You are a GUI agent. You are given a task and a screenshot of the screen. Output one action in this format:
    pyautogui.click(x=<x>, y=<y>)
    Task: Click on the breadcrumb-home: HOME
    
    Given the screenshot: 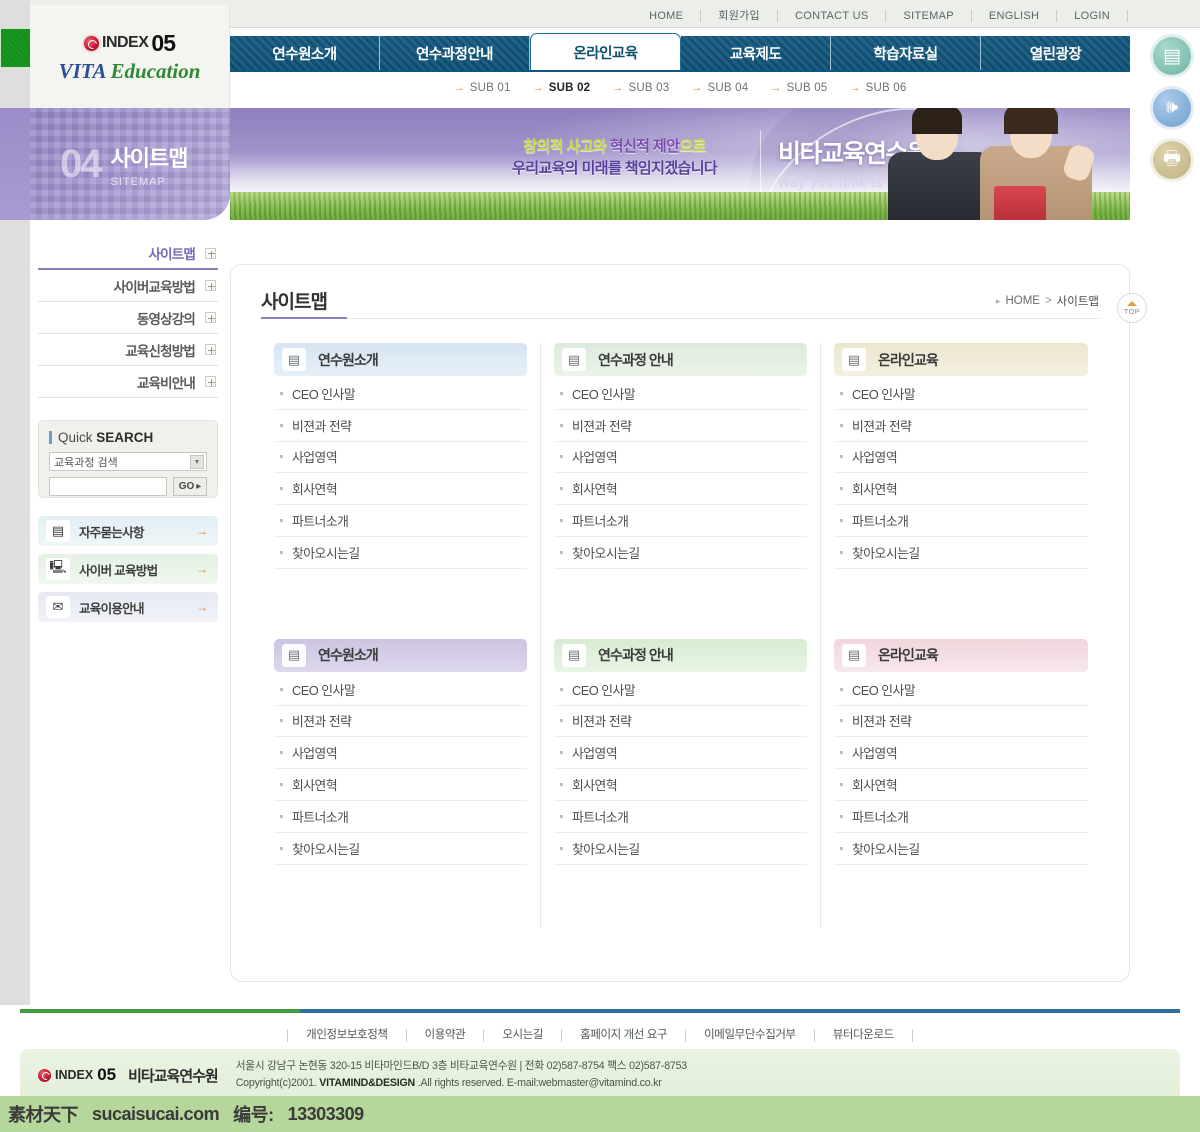 What is the action you would take?
    pyautogui.click(x=1022, y=301)
    